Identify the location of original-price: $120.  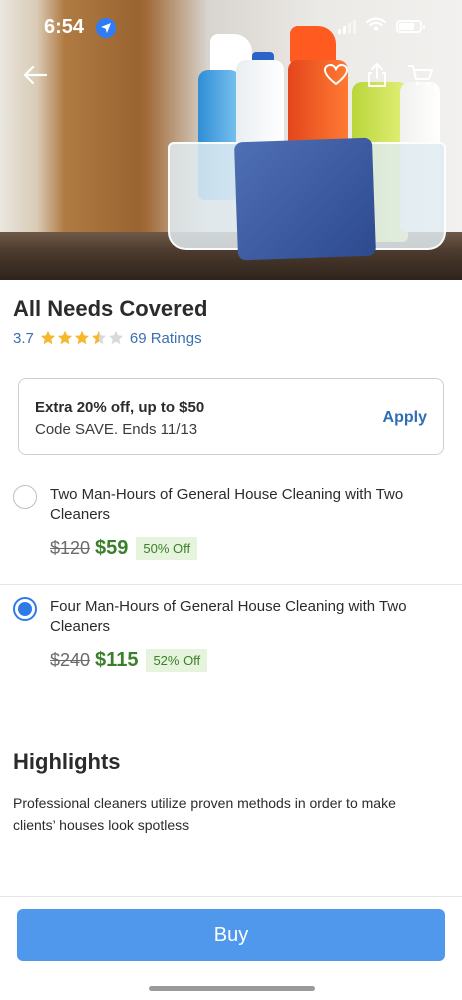
(70, 547).